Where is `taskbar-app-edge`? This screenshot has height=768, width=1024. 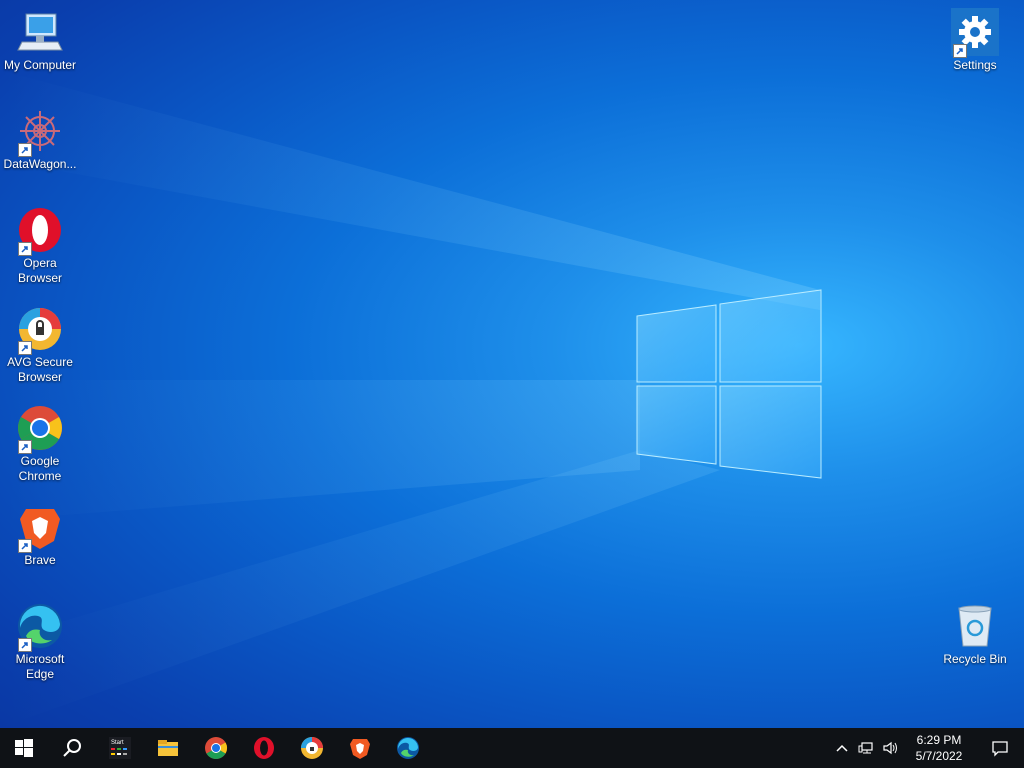
taskbar-app-edge is located at coordinates (408, 748).